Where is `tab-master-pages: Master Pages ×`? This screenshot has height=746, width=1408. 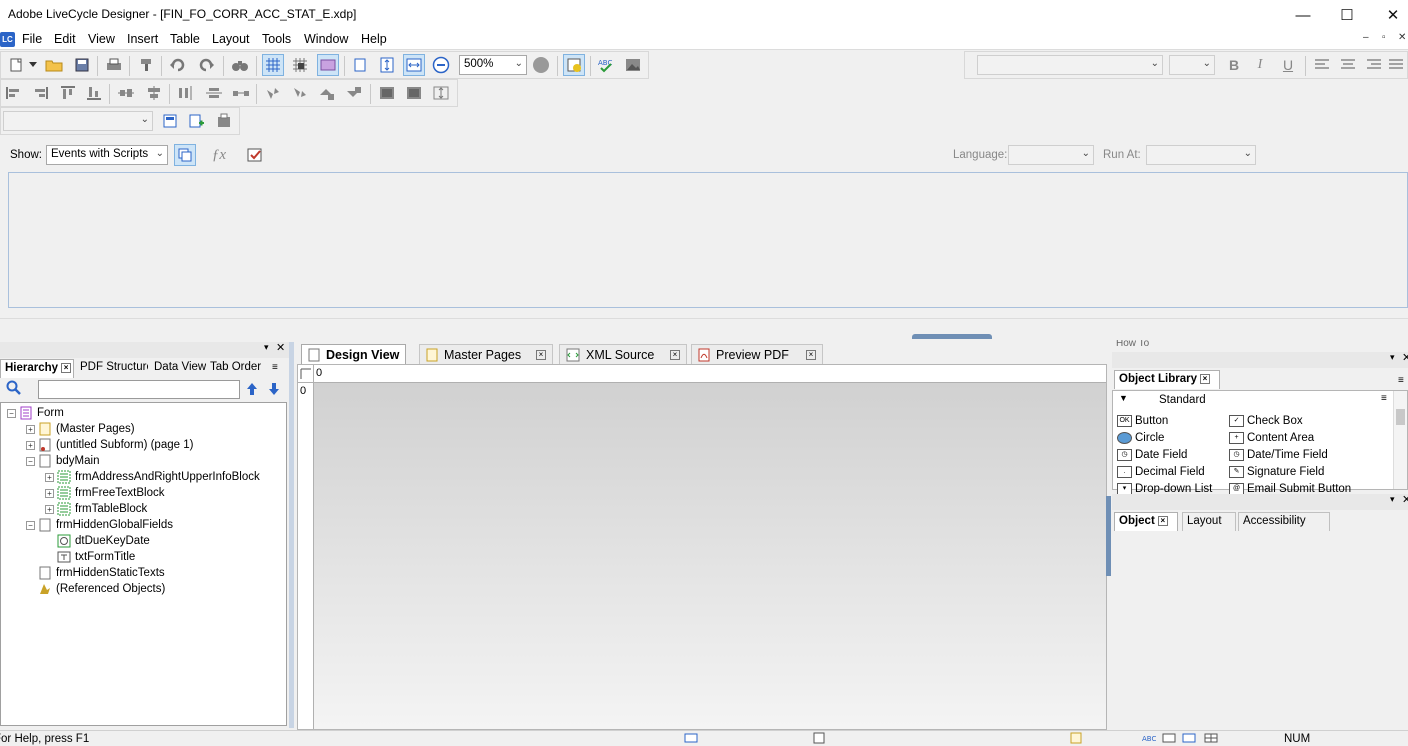
tab-master-pages: Master Pages × is located at coordinates (486, 354).